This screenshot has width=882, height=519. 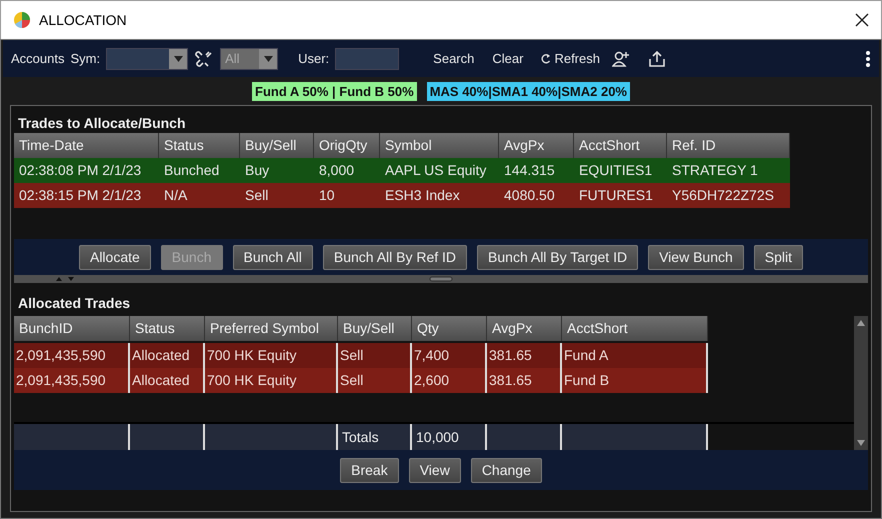 What do you see at coordinates (529, 170) in the screenshot?
I see `table-cell-text: 144.315` at bounding box center [529, 170].